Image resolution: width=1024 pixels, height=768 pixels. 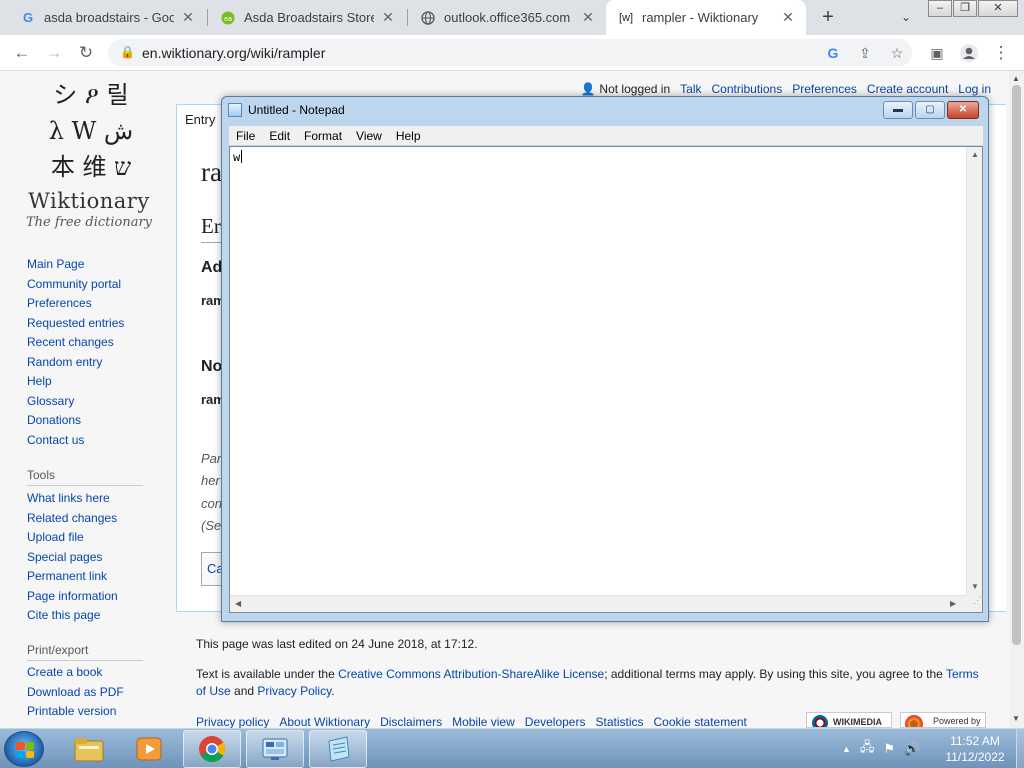 I want to click on log-in-link: Log in, so click(x=974, y=89).